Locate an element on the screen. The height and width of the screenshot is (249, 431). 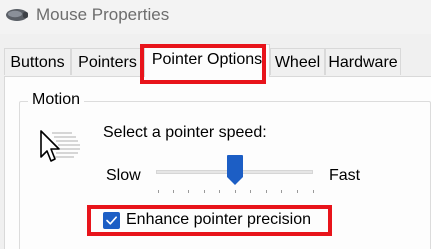
enhance-precision-checkbox is located at coordinates (111, 220).